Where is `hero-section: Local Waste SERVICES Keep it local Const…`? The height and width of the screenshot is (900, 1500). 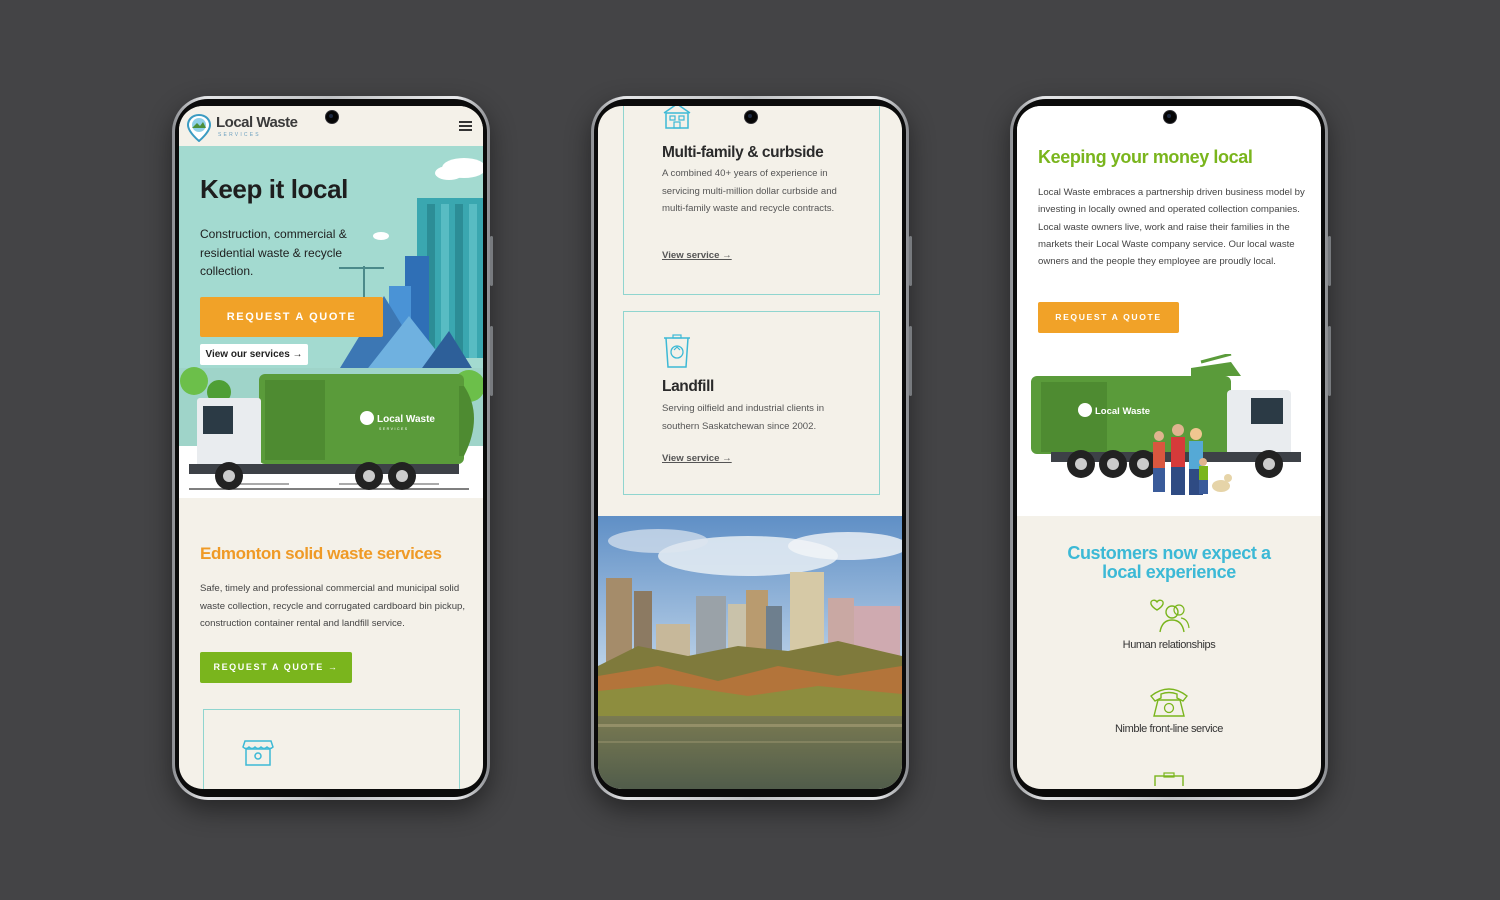
hero-section: Local Waste SERVICES Keep it local Const… is located at coordinates (331, 322).